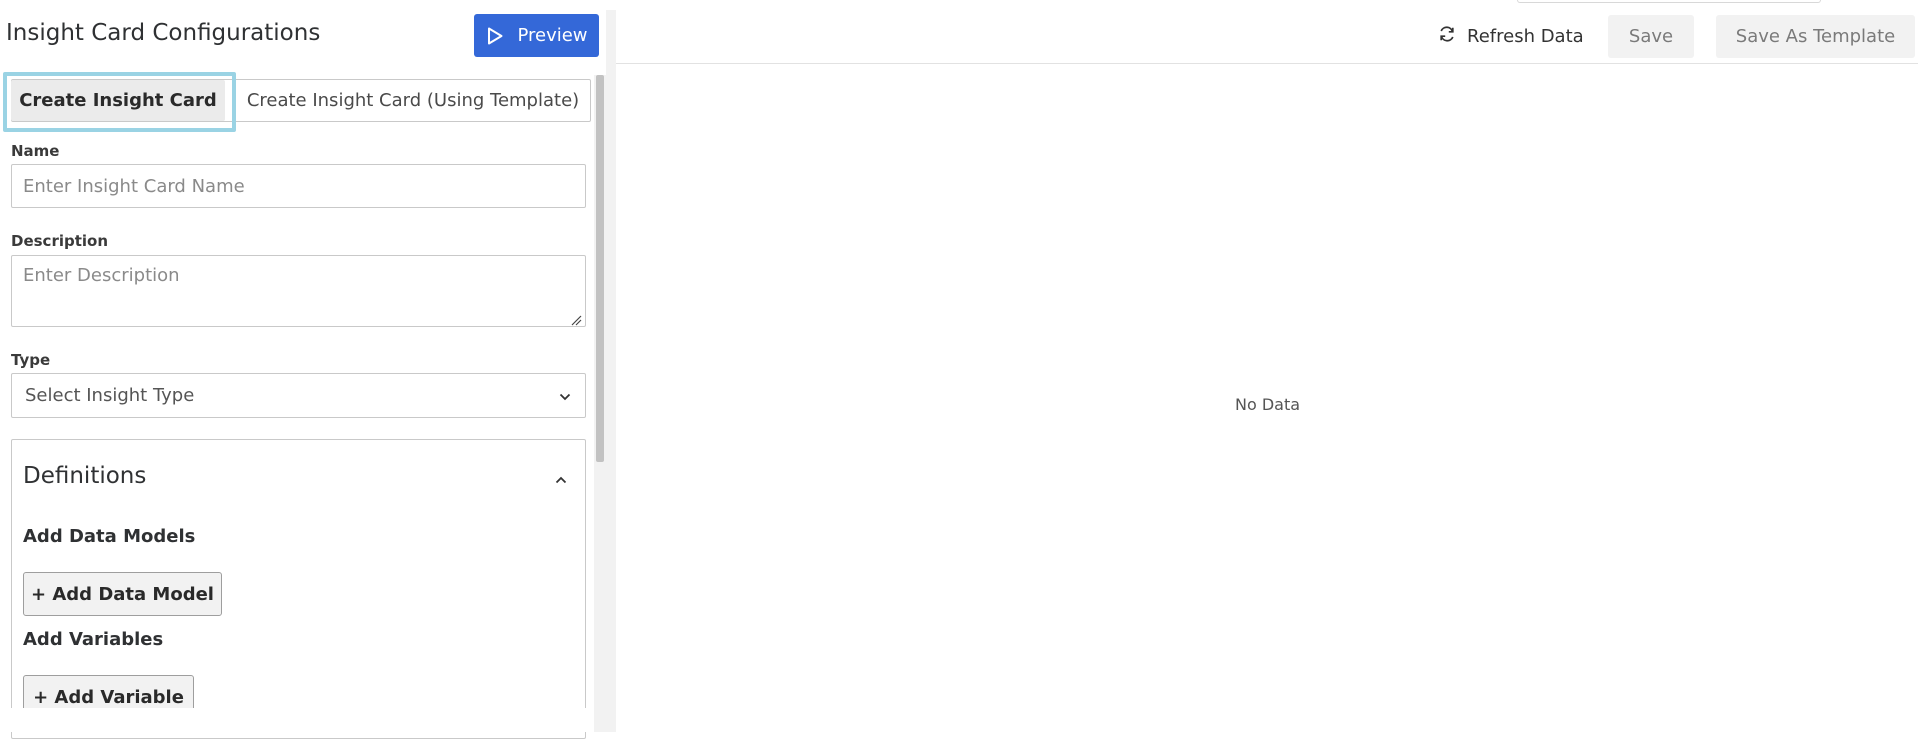 This screenshot has width=1918, height=739. Describe the element at coordinates (110, 395) in the screenshot. I see `type-select-value: Select Insight Type` at that location.